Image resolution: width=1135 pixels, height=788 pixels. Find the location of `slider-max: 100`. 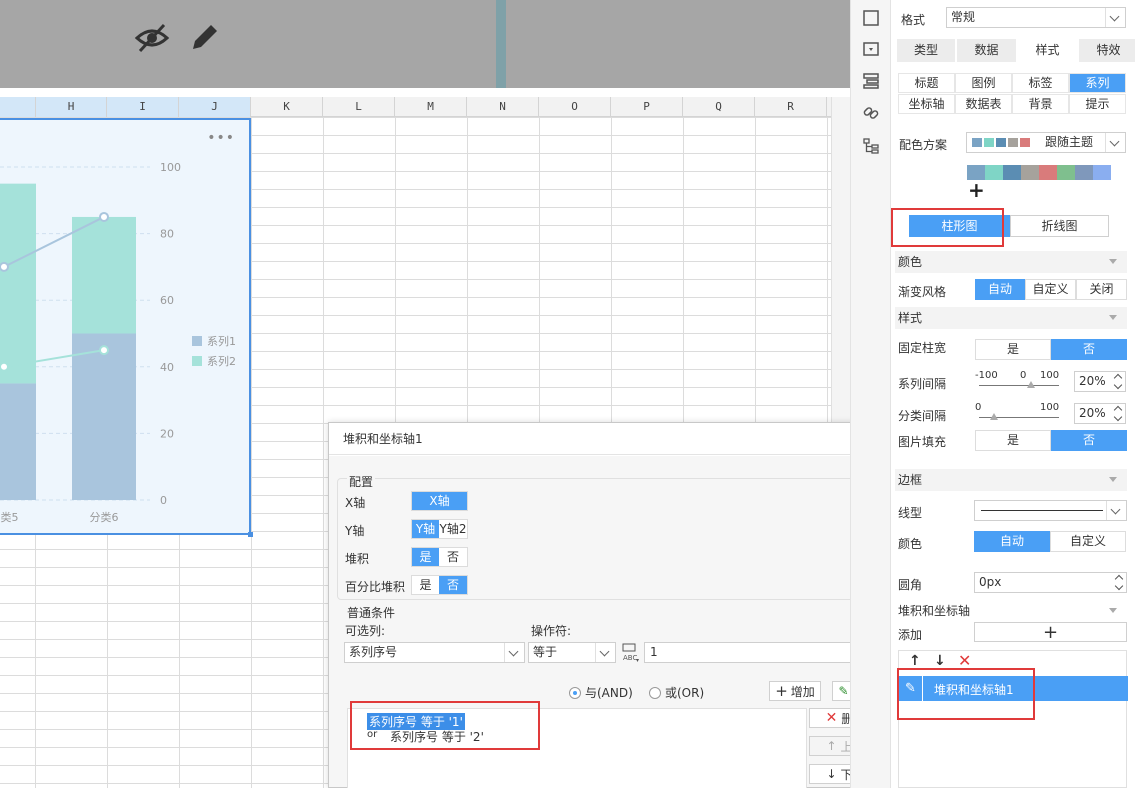

slider-max: 100 is located at coordinates (1050, 407).